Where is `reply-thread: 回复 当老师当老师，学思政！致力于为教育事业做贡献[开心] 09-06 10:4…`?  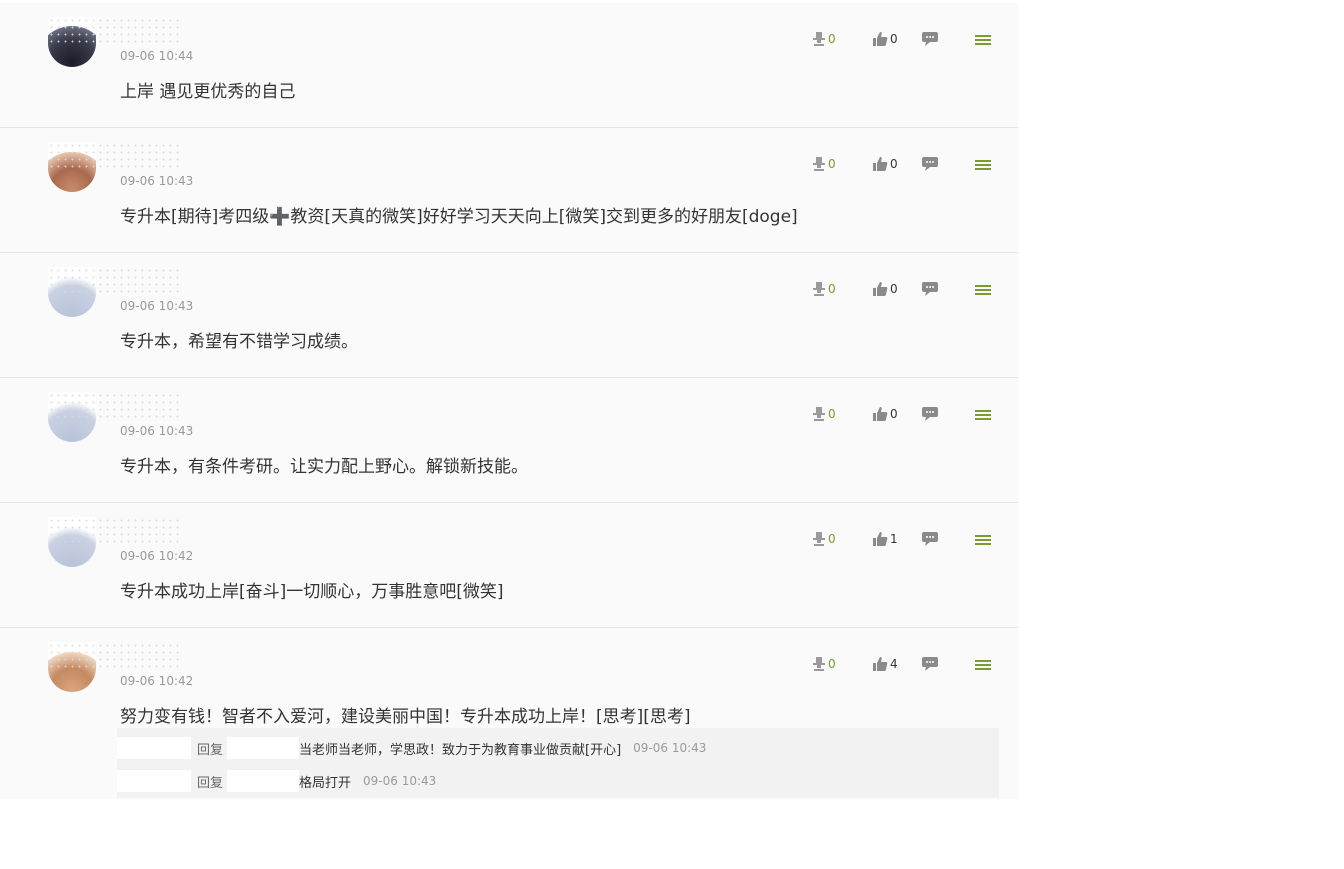 reply-thread: 回复 当老师当老师，学思政！致力于为教育事业做贡献[开心] 09-06 10:4… is located at coordinates (558, 763).